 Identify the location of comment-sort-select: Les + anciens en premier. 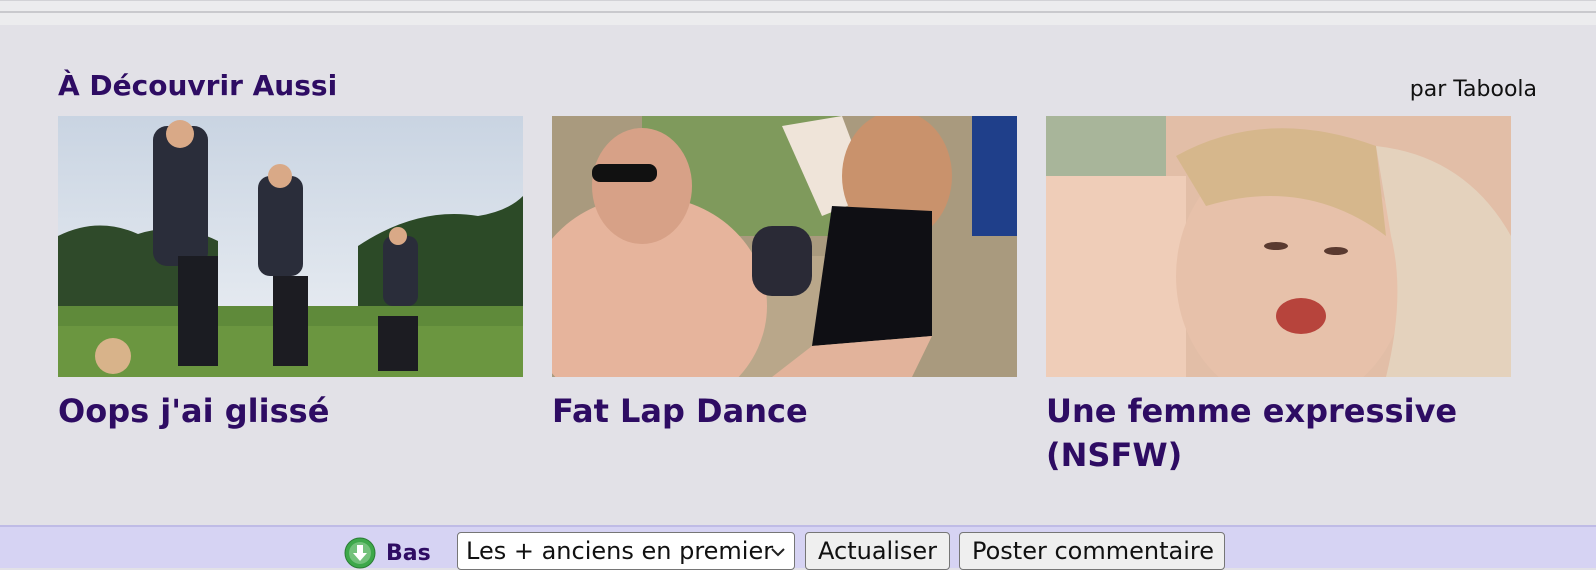
(626, 551).